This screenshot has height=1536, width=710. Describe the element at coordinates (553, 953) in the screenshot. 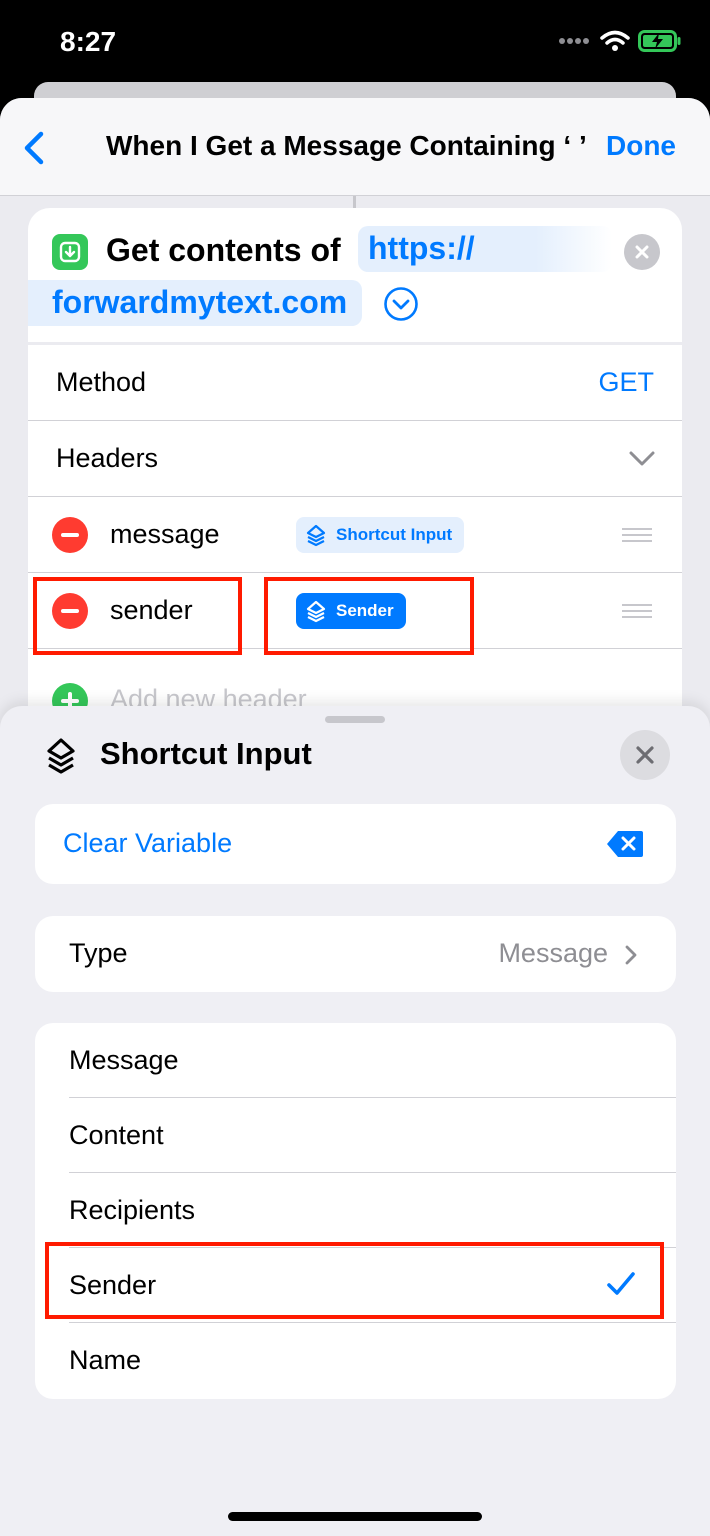

I see `type-value: Message` at that location.